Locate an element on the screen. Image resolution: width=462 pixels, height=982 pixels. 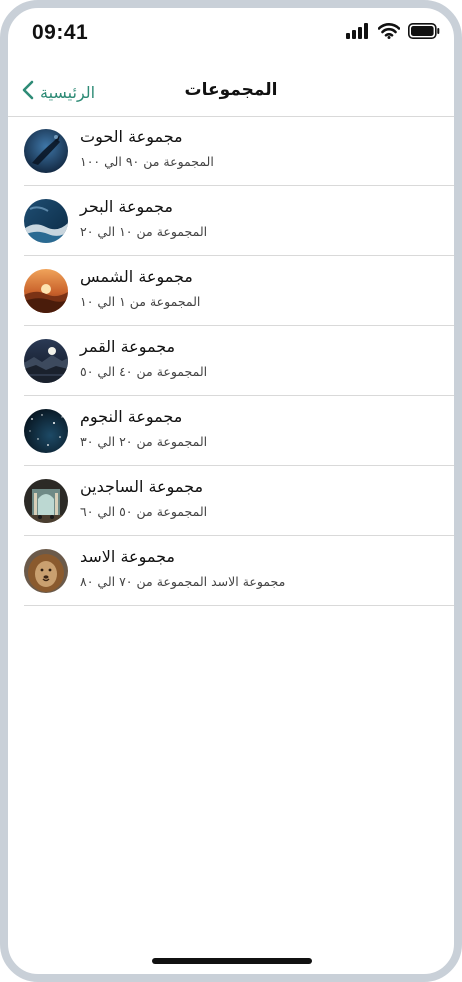
whale-photo-icon is located at coordinates (46, 151).